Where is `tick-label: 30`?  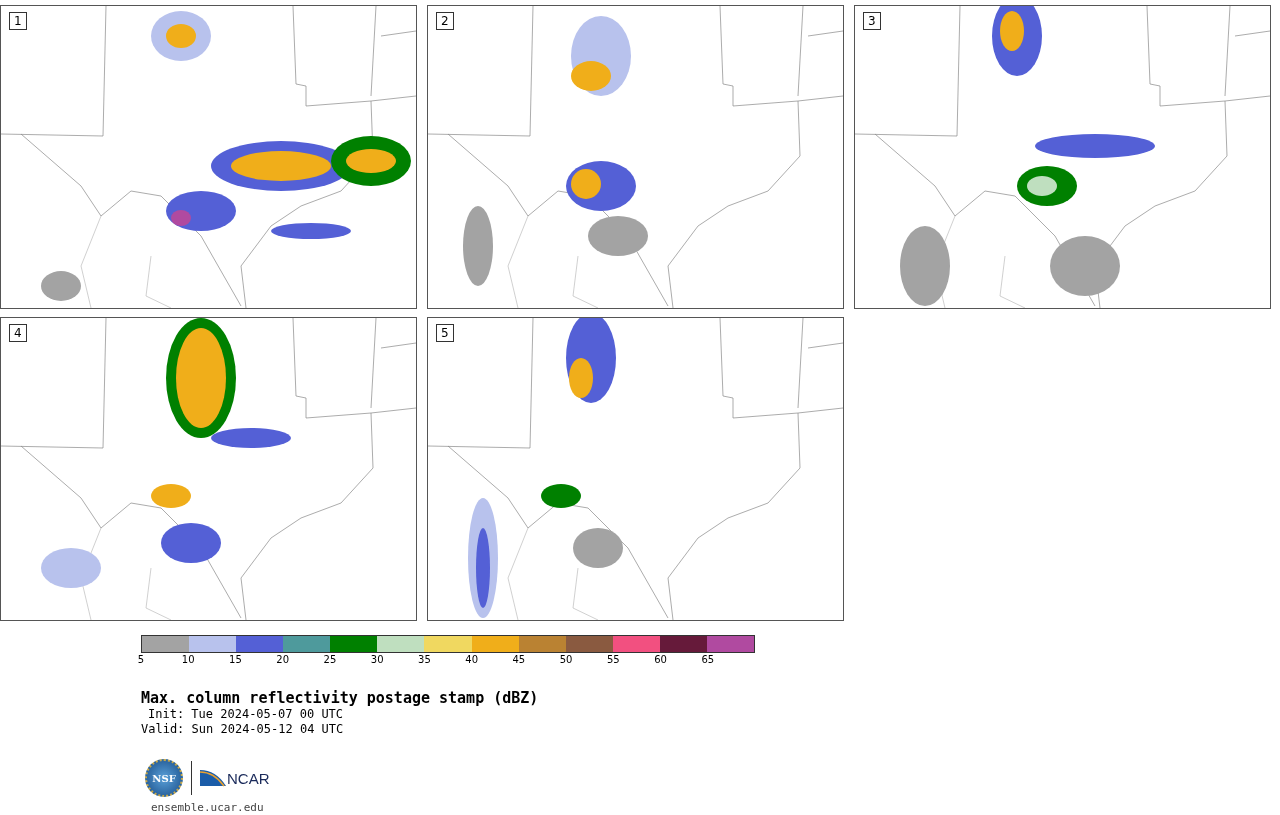
tick-label: 30 is located at coordinates (377, 659).